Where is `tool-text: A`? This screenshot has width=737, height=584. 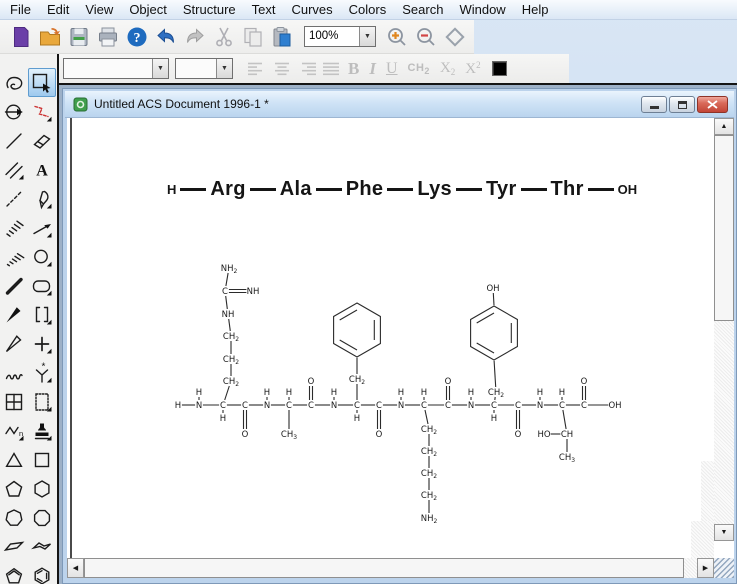
tool-text: A is located at coordinates (42, 169).